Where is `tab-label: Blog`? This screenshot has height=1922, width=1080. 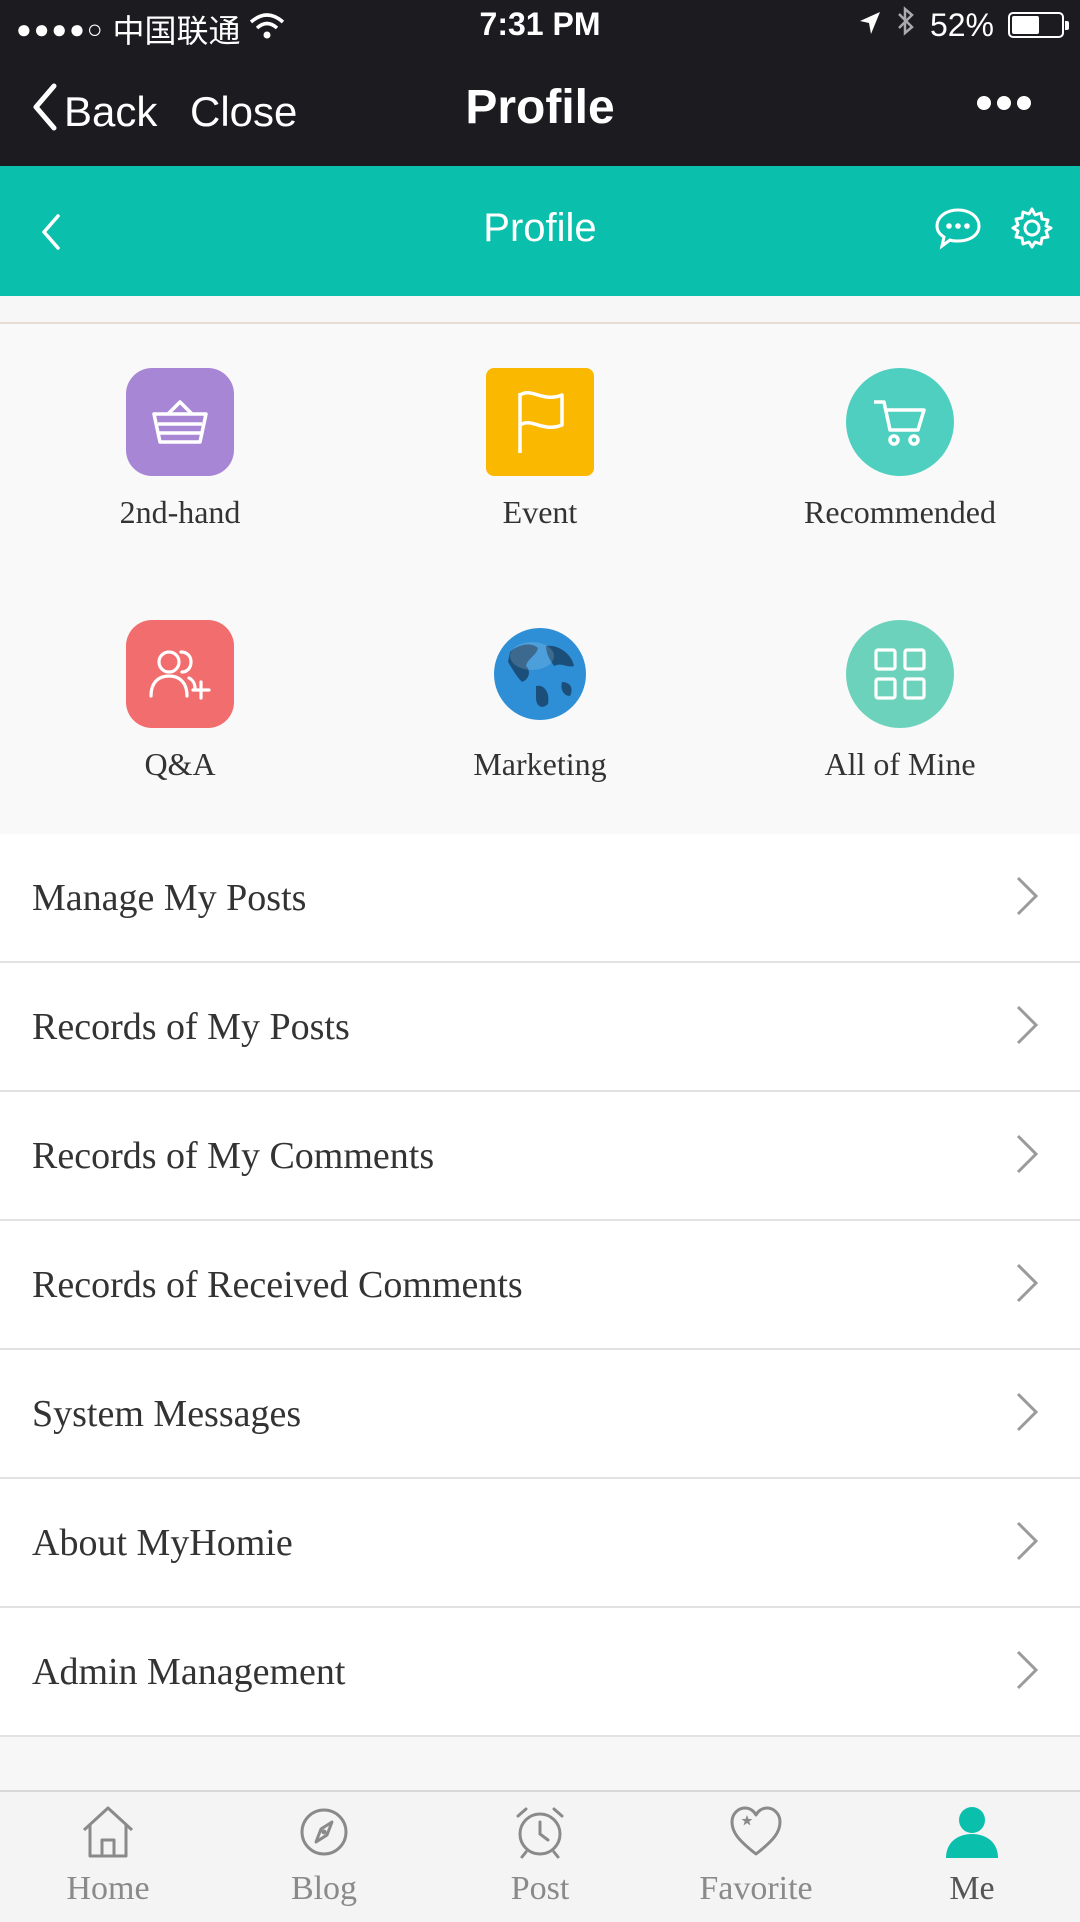
tab-label: Blog is located at coordinates (324, 1888).